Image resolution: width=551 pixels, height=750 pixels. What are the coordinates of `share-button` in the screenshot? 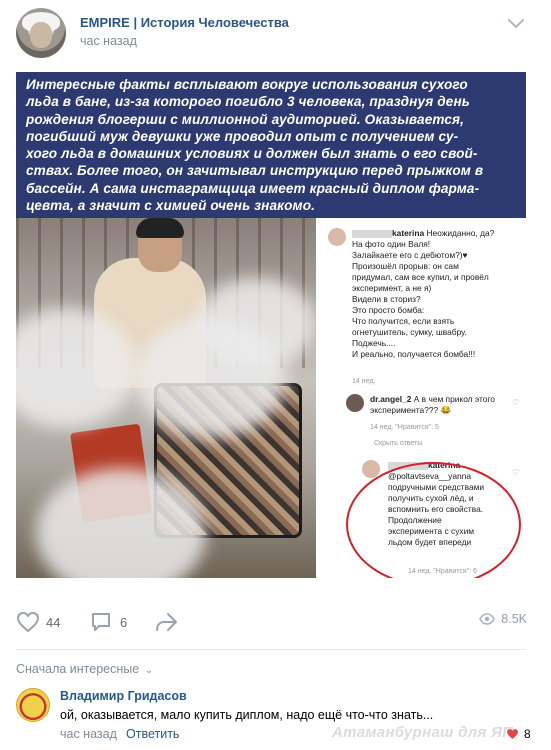 It's located at (166, 622).